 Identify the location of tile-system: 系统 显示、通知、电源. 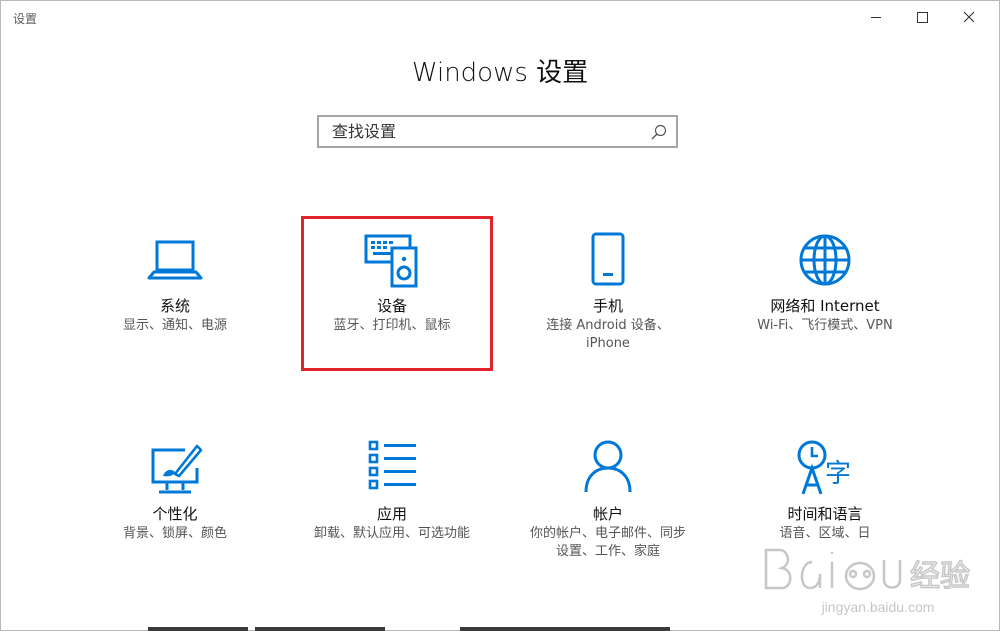
(175, 297).